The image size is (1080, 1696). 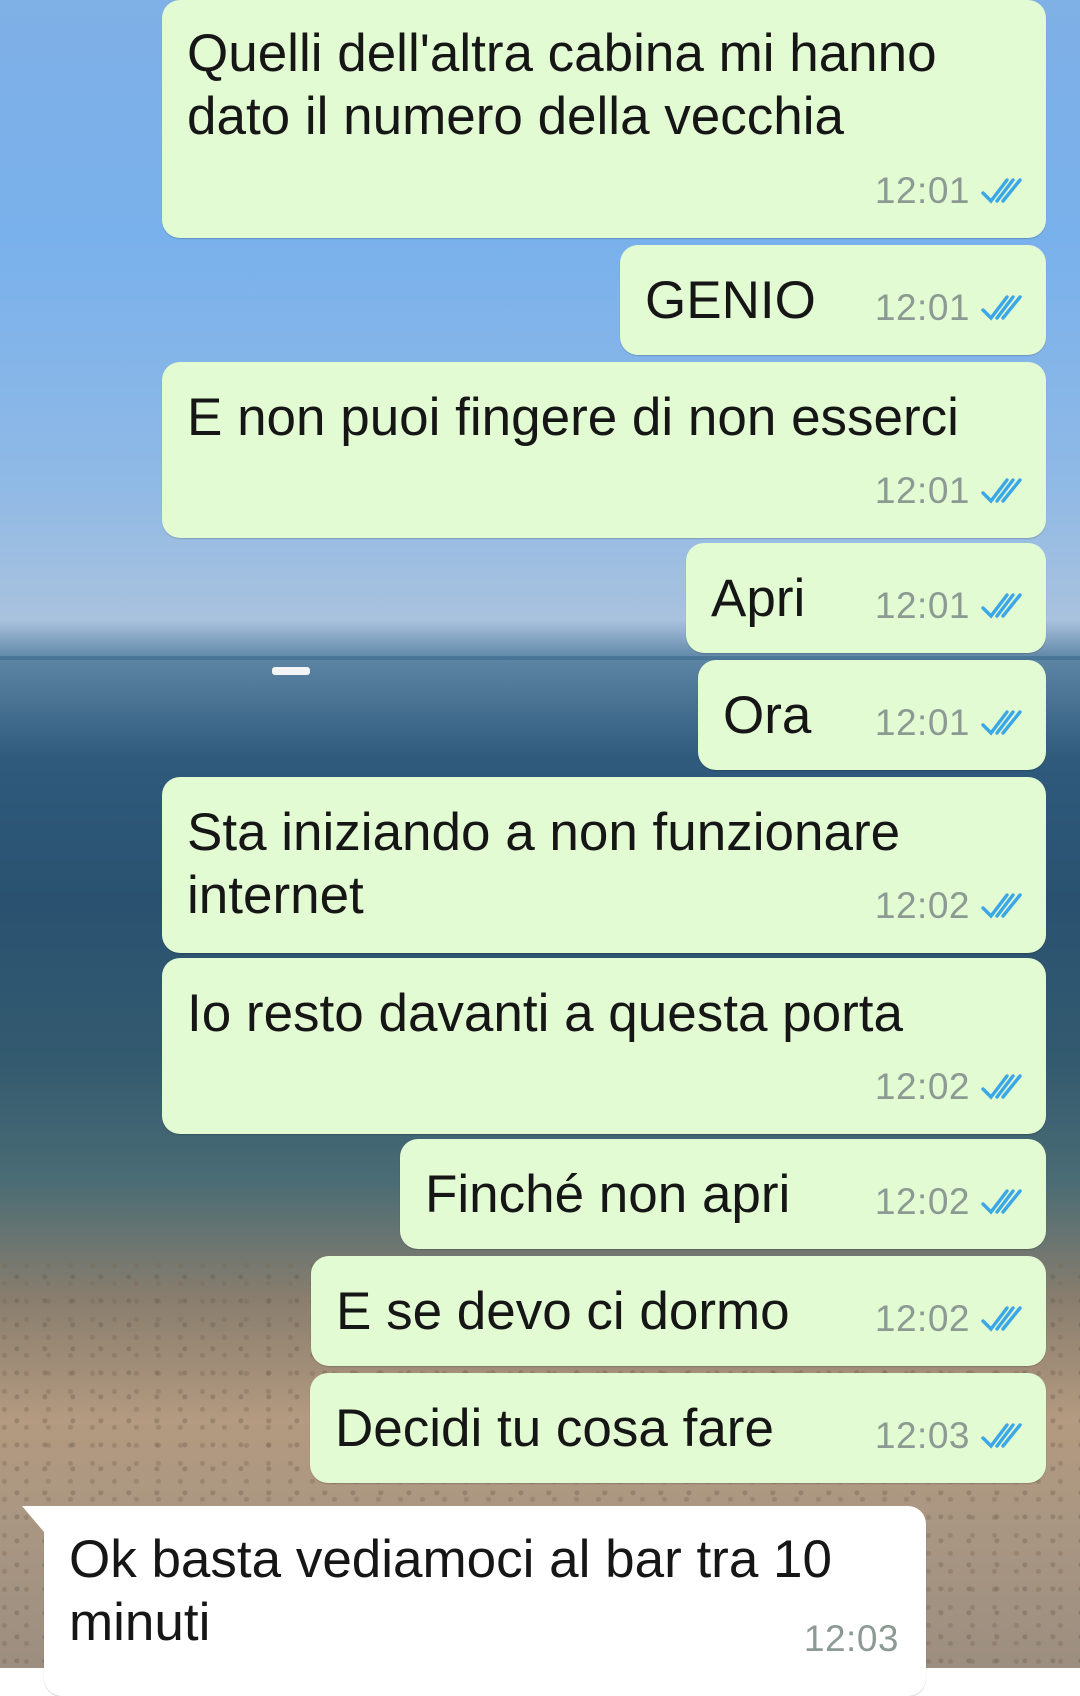 I want to click on outgoing-message: Ora 12:01, so click(x=872, y=715).